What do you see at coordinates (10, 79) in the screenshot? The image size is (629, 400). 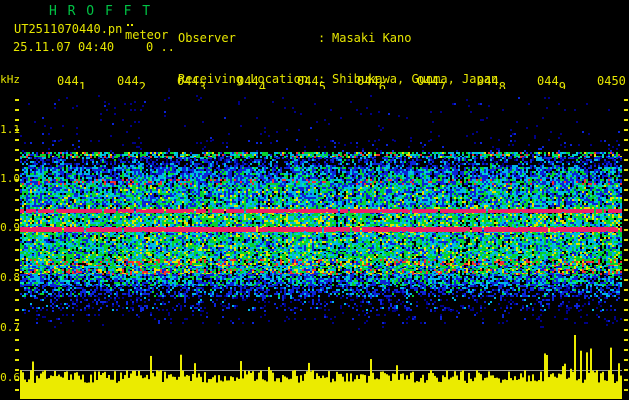 I see `freq-axis-unit: kHz` at bounding box center [10, 79].